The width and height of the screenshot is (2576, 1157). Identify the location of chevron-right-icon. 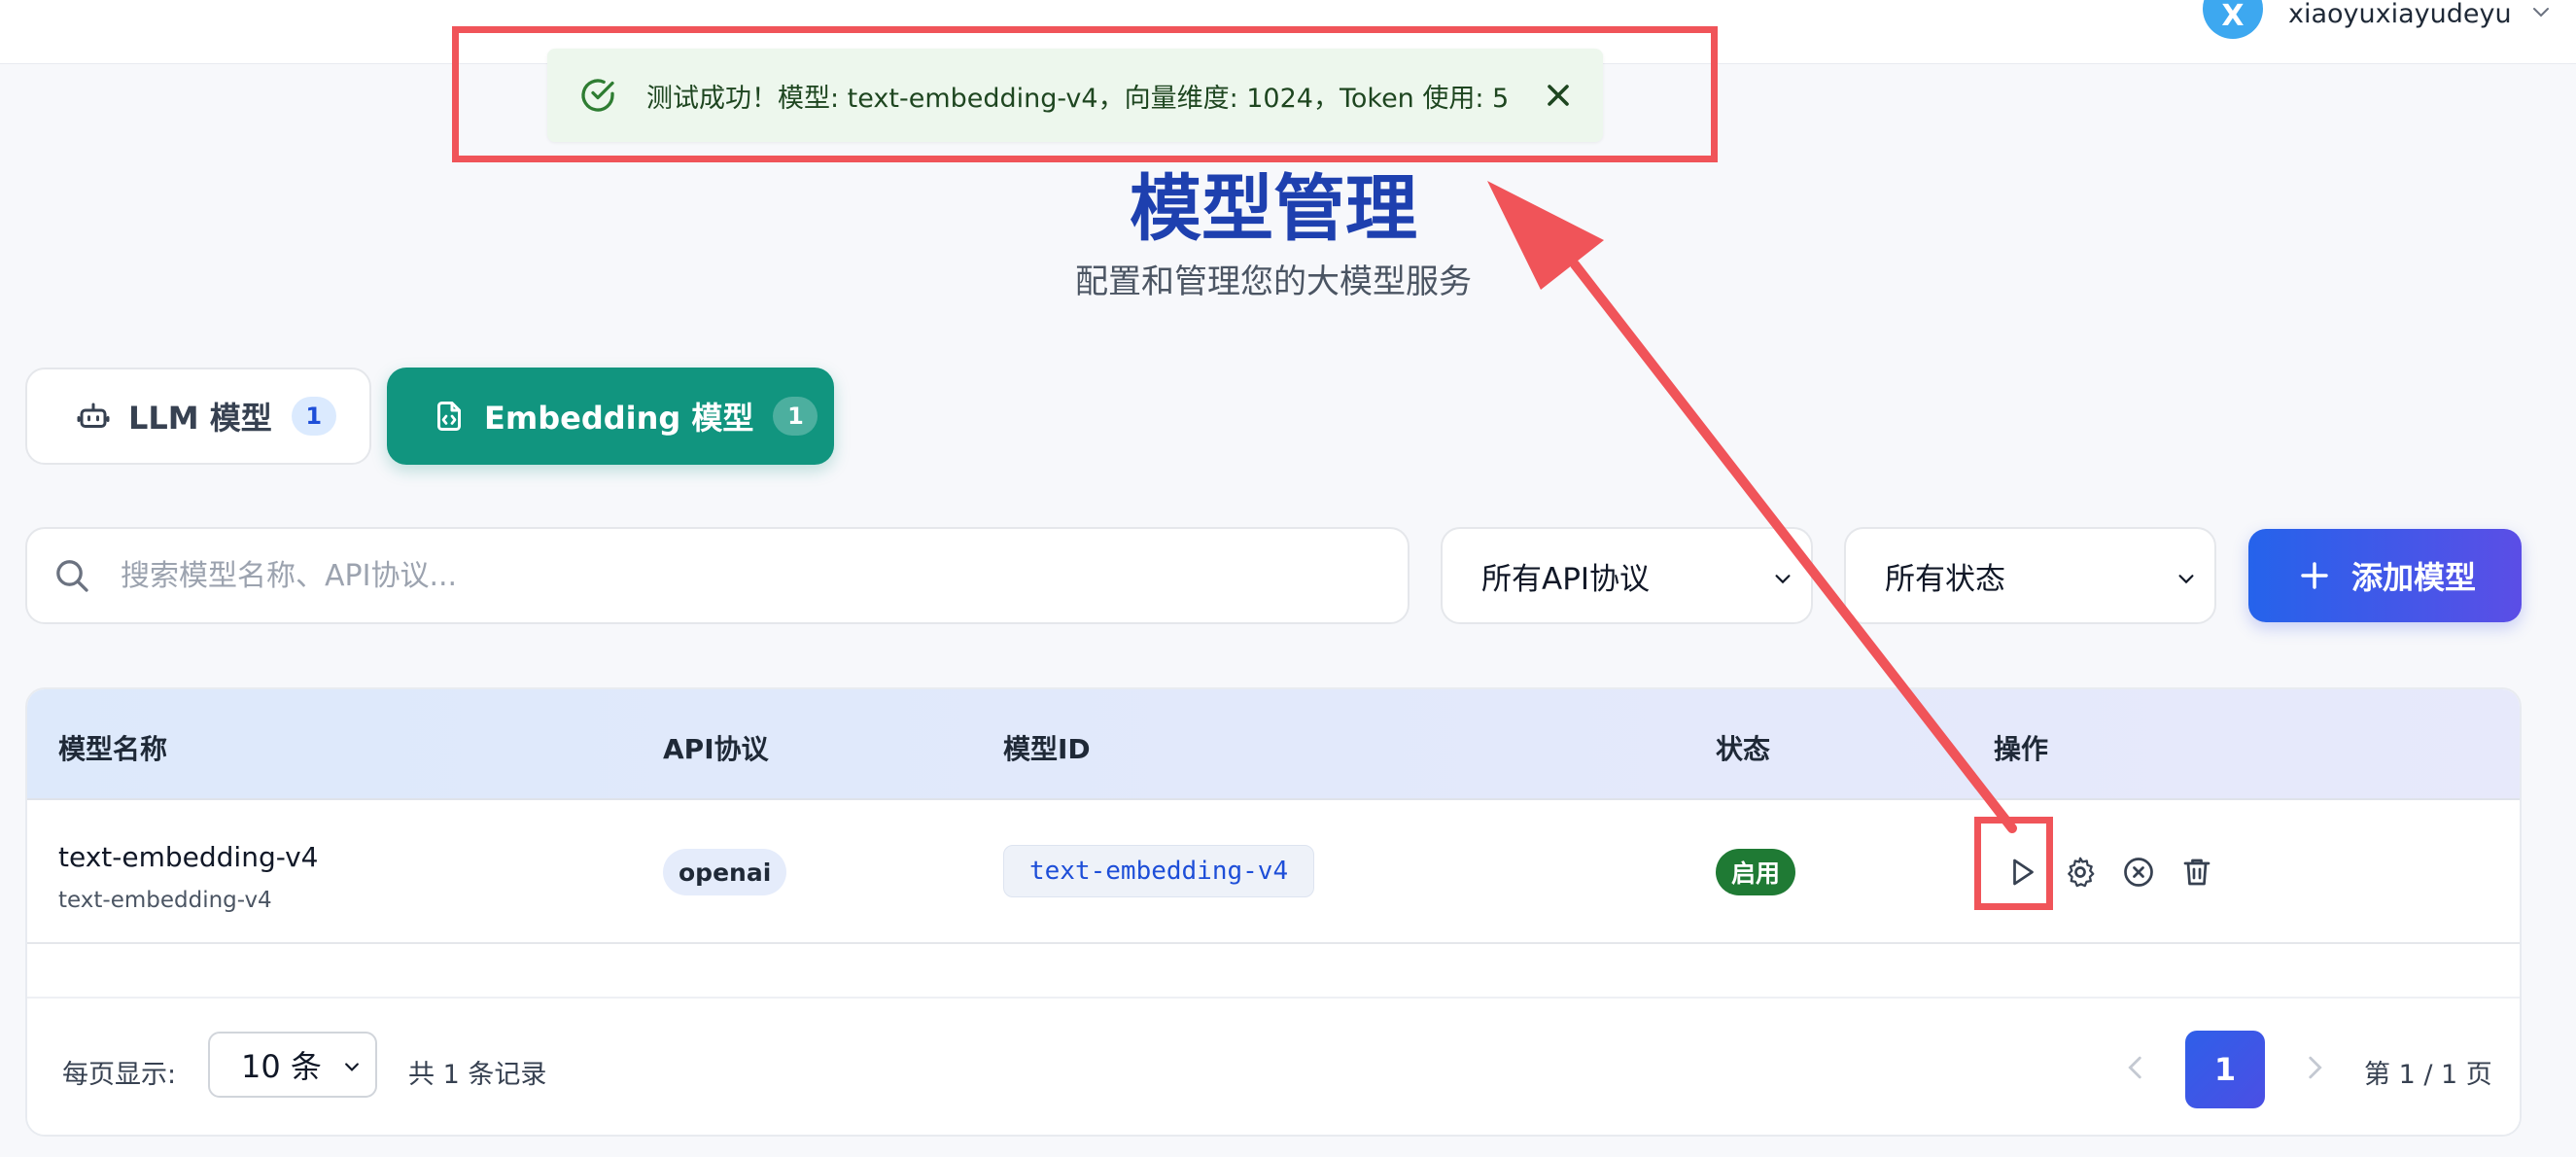
(2314, 1067).